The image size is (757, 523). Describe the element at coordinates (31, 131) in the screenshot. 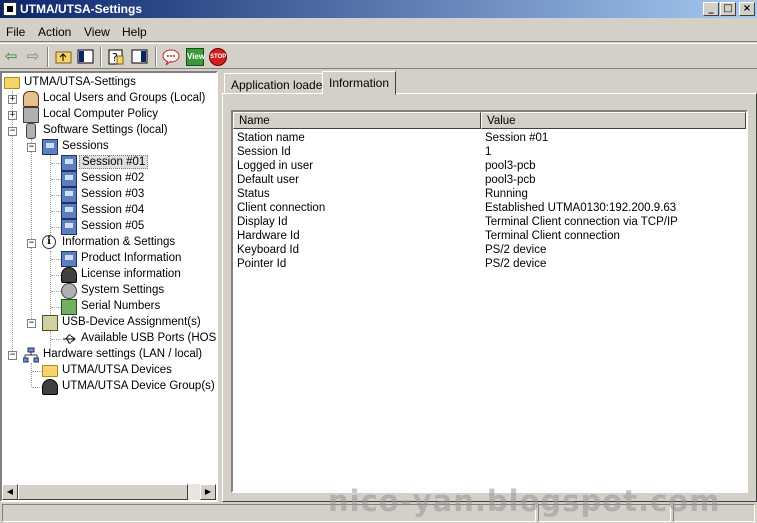

I see `database-icon` at that location.